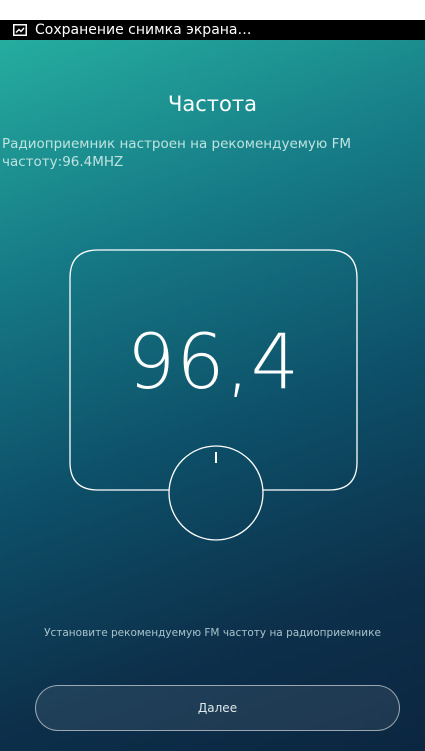 This screenshot has width=425, height=751. What do you see at coordinates (212, 10) in the screenshot?
I see `header-strip` at bounding box center [212, 10].